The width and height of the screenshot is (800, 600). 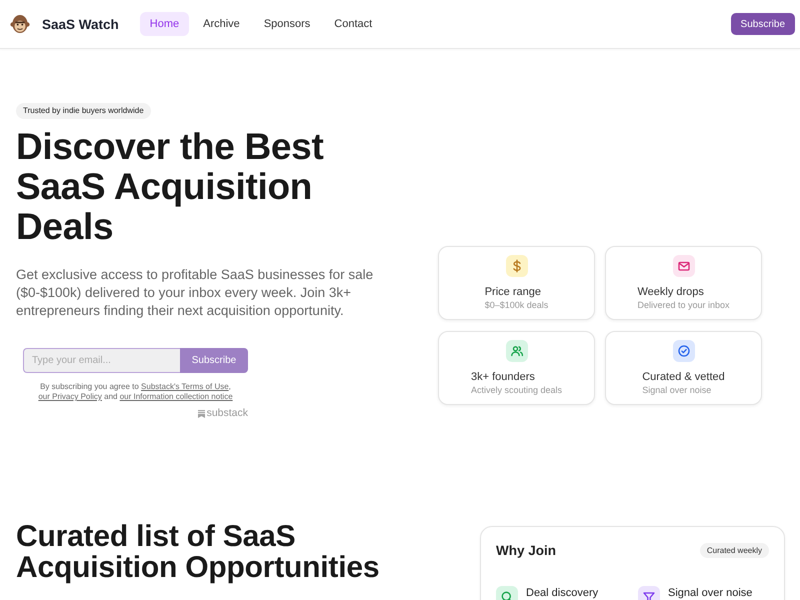 I want to click on card-title: Why Join, so click(x=526, y=550).